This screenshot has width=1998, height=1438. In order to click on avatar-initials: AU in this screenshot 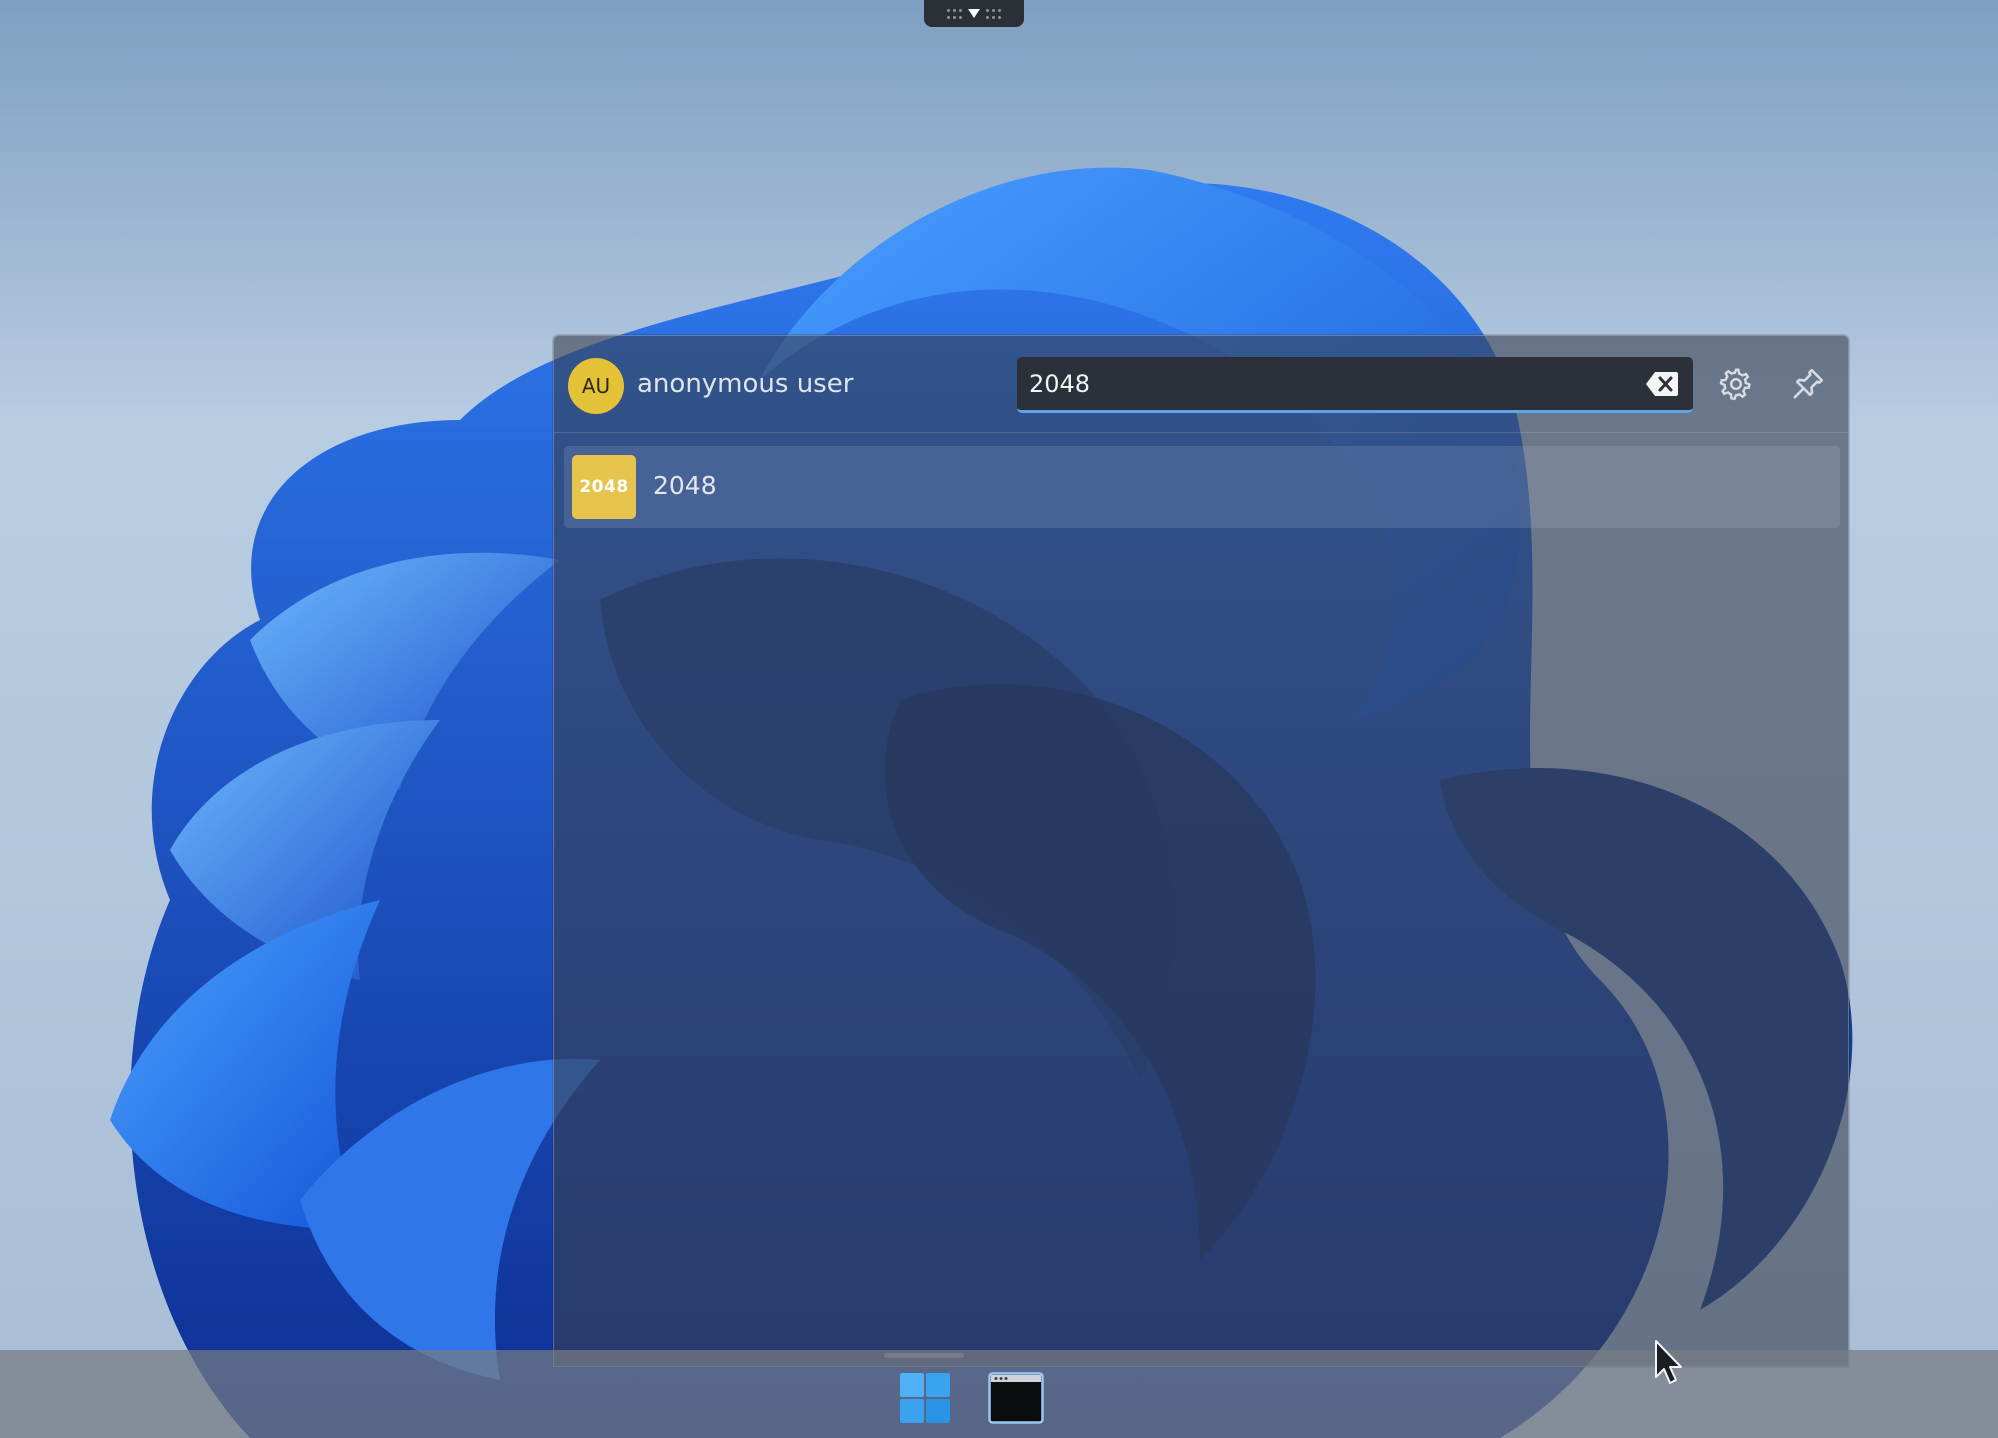, I will do `click(596, 386)`.